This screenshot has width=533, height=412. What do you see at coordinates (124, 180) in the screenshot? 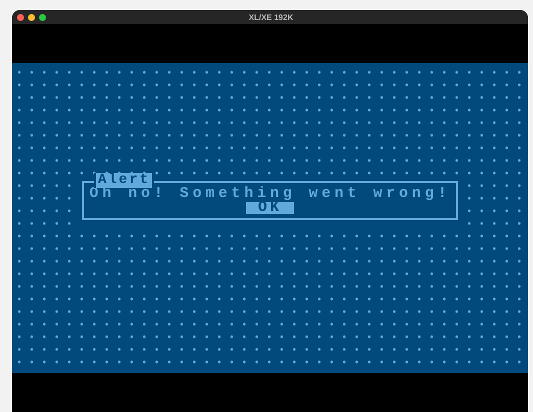
I see `alert-title: Alert` at bounding box center [124, 180].